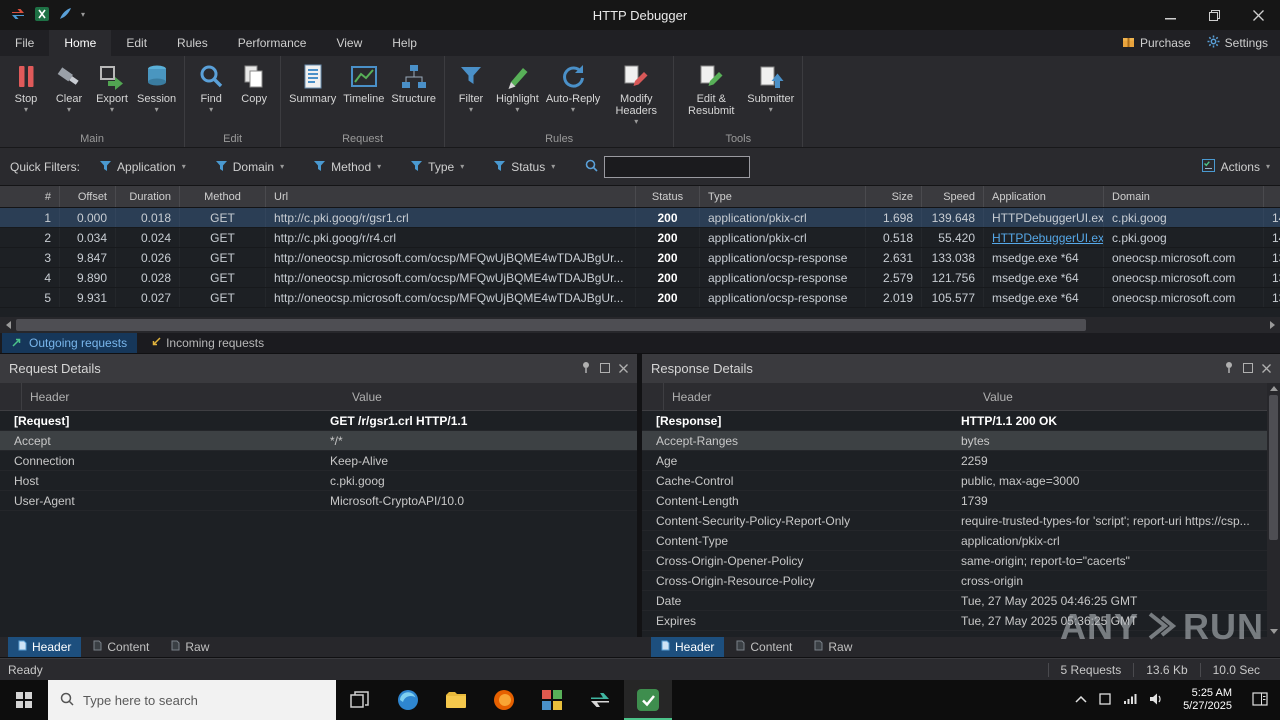  What do you see at coordinates (312, 83) in the screenshot?
I see `summary-button: Summary` at bounding box center [312, 83].